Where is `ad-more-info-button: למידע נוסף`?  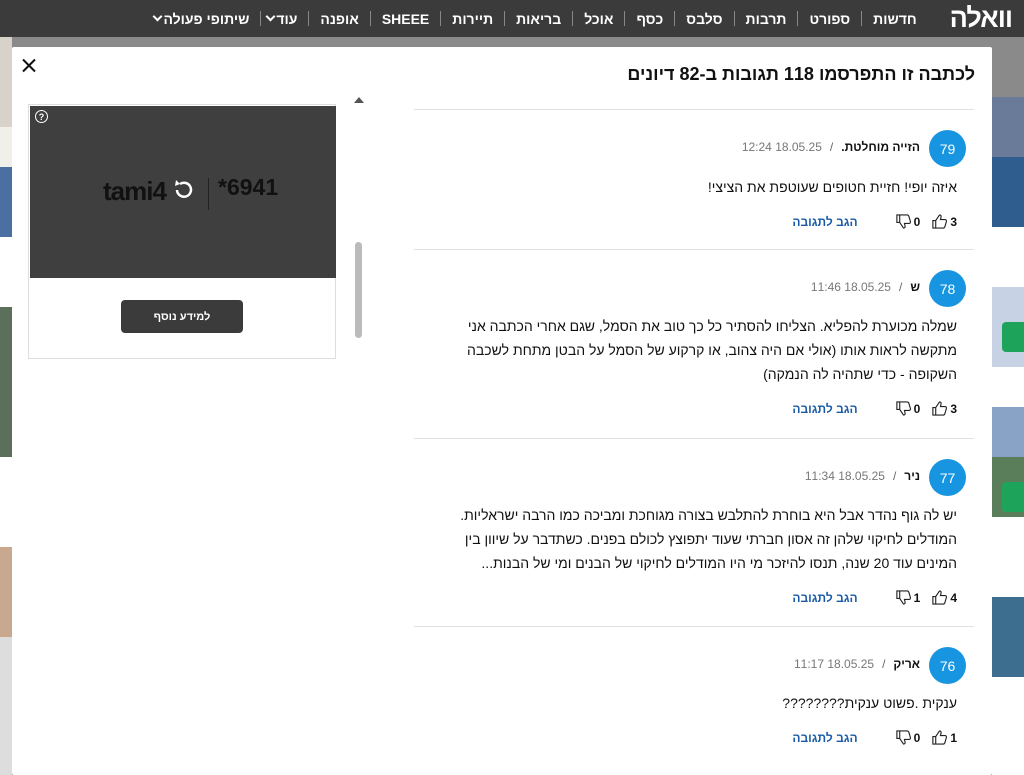 ad-more-info-button: למידע נוסף is located at coordinates (182, 316).